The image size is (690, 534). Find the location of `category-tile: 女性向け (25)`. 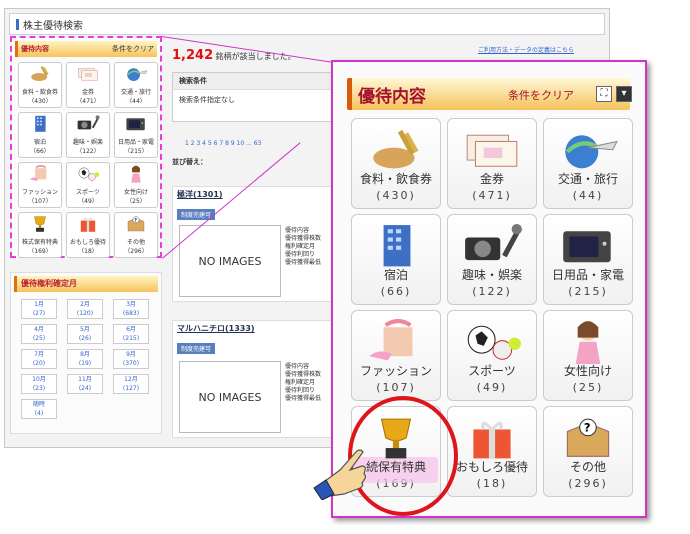

category-tile: 女性向け (25) is located at coordinates (588, 355).